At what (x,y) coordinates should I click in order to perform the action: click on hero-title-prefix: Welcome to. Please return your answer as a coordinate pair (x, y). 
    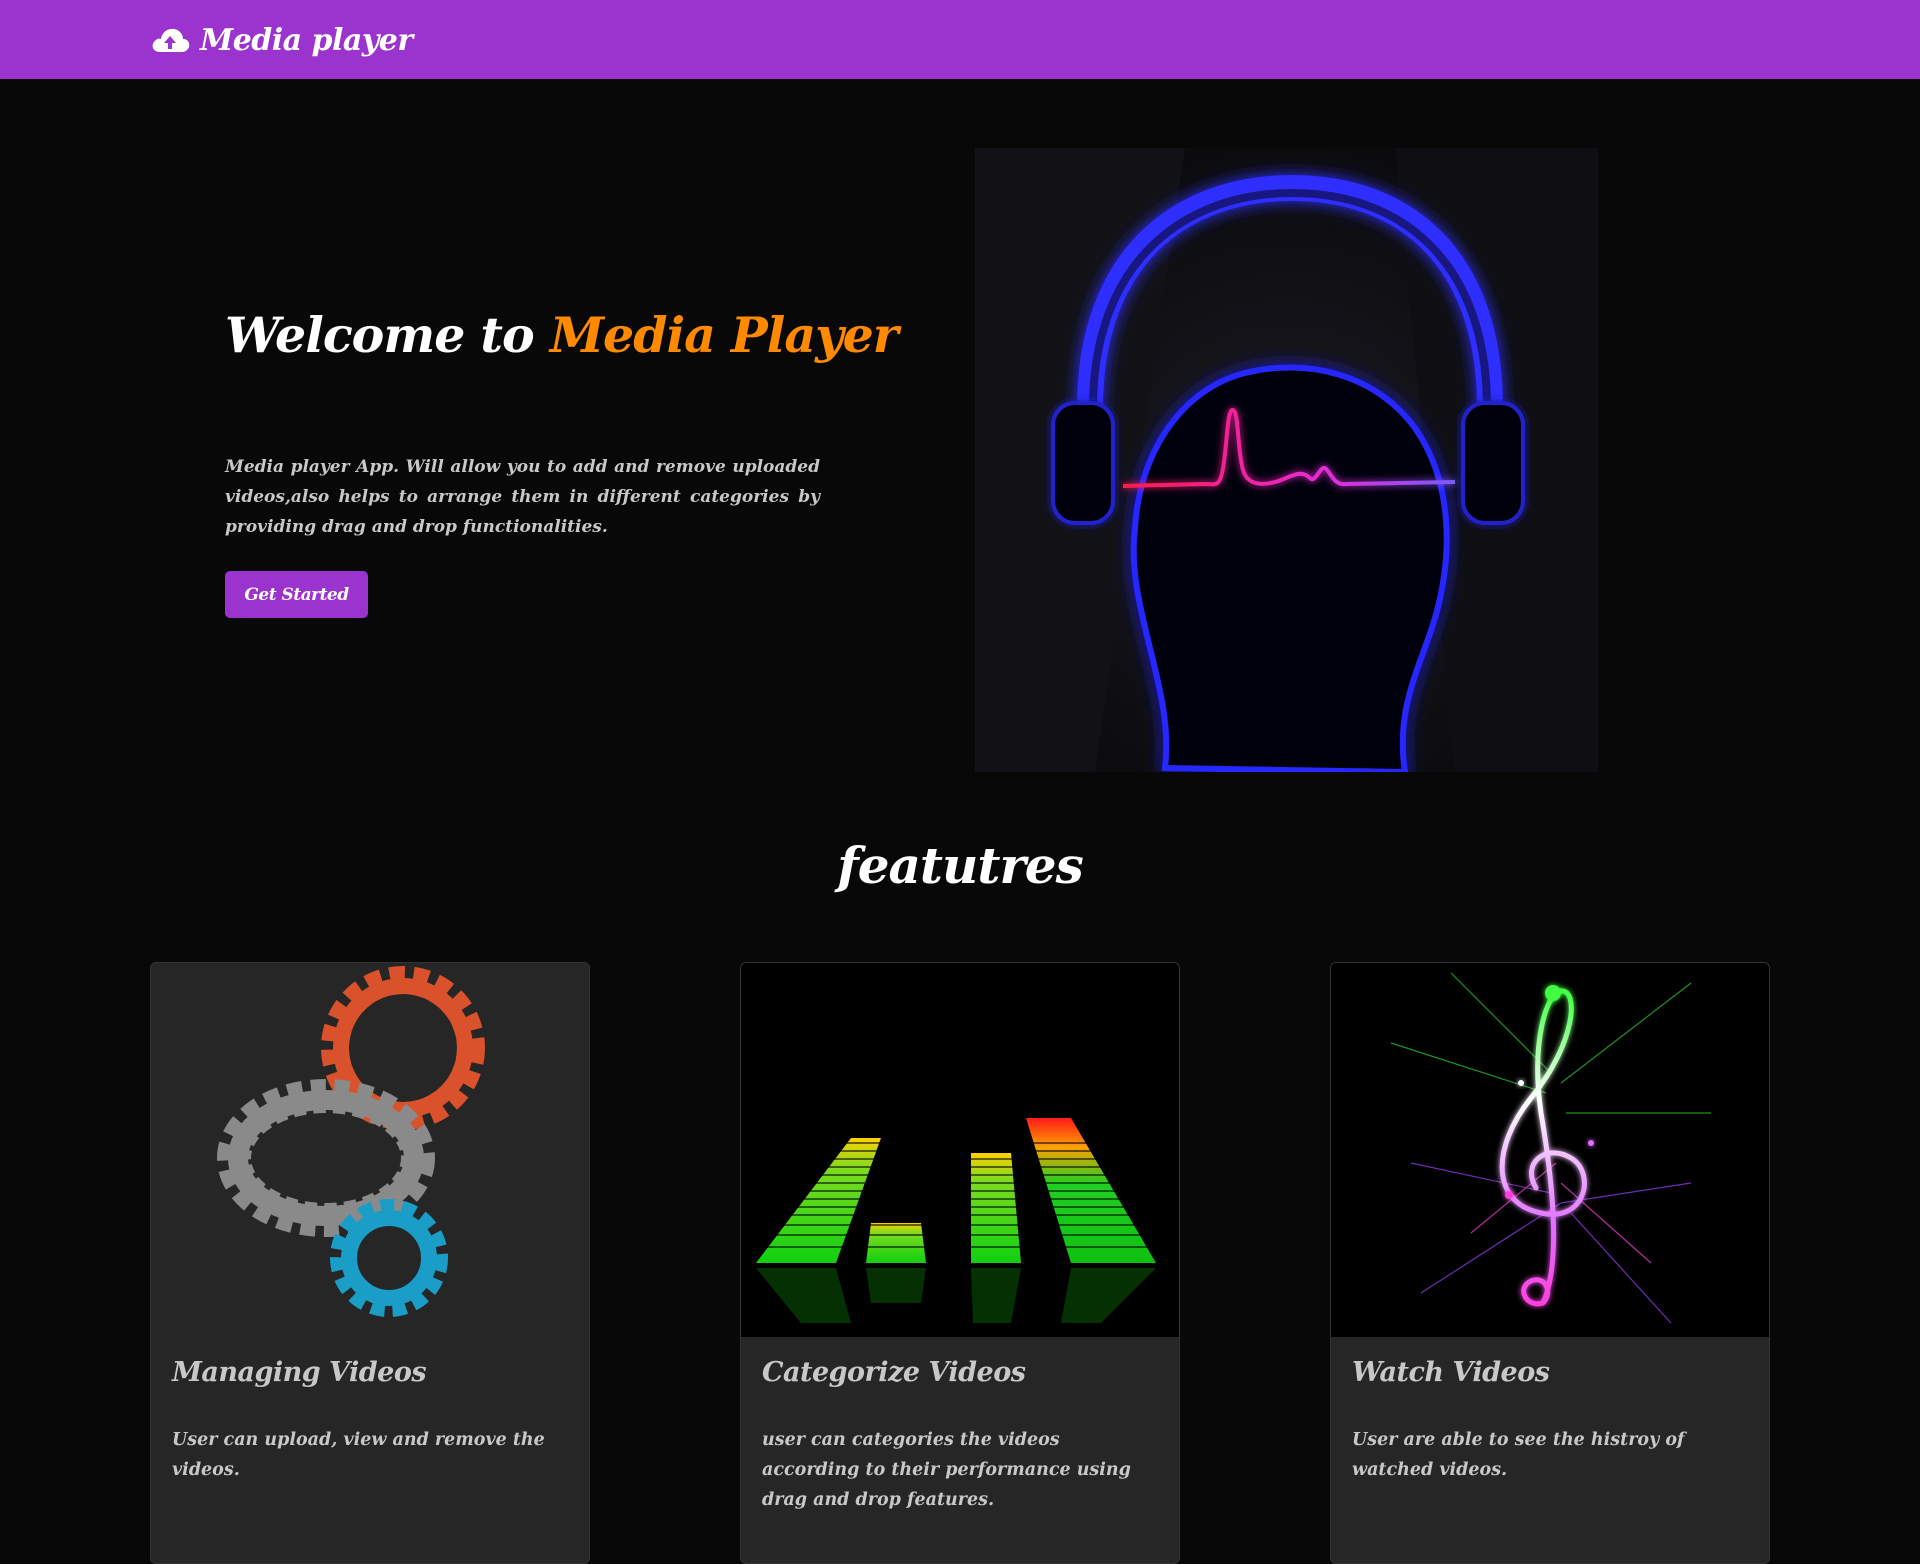
    Looking at the image, I should click on (387, 335).